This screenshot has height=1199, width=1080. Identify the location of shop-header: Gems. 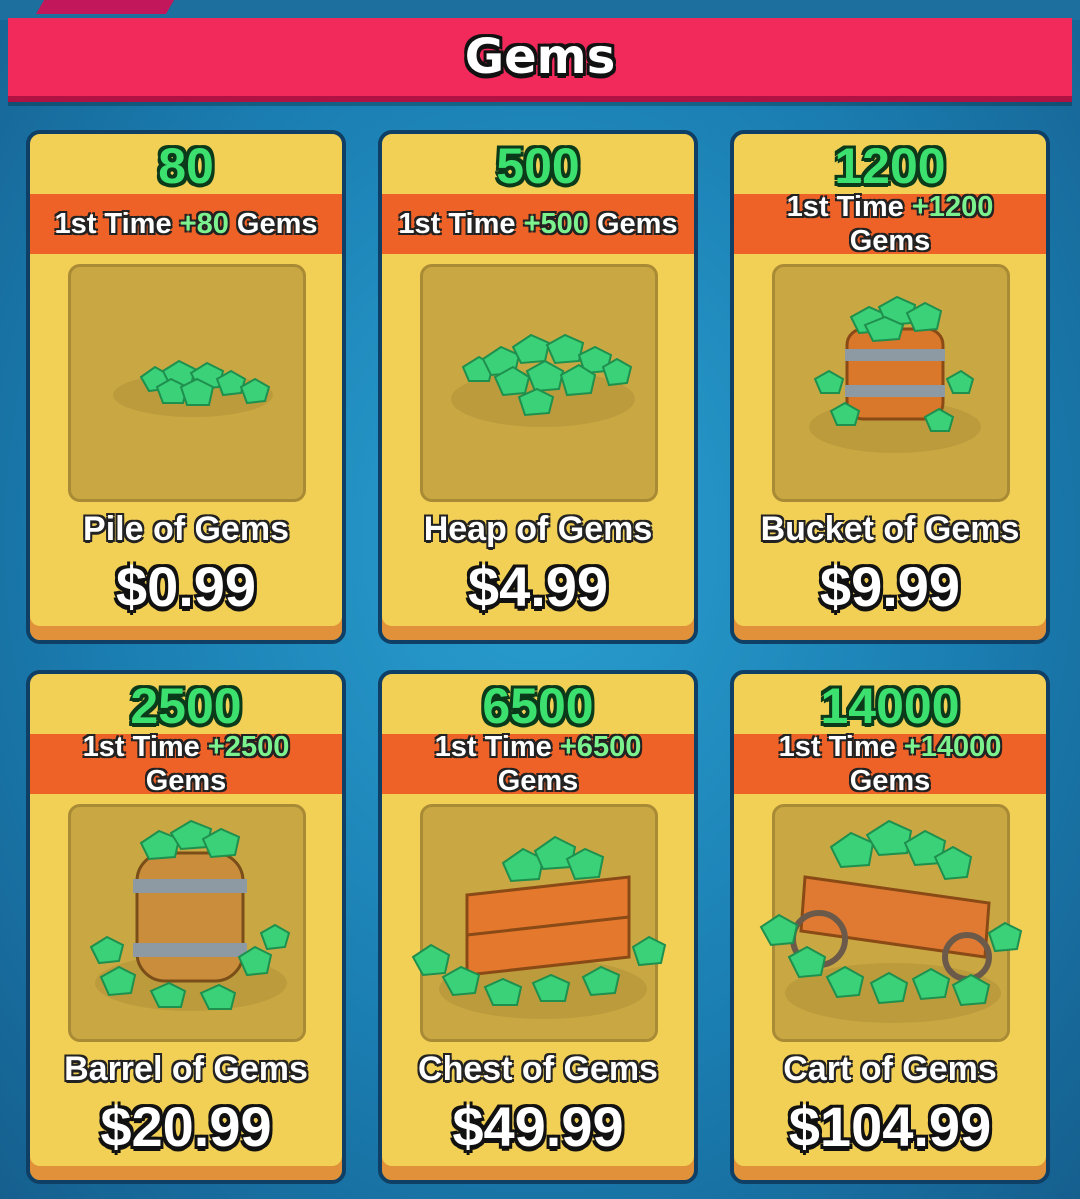
(540, 60).